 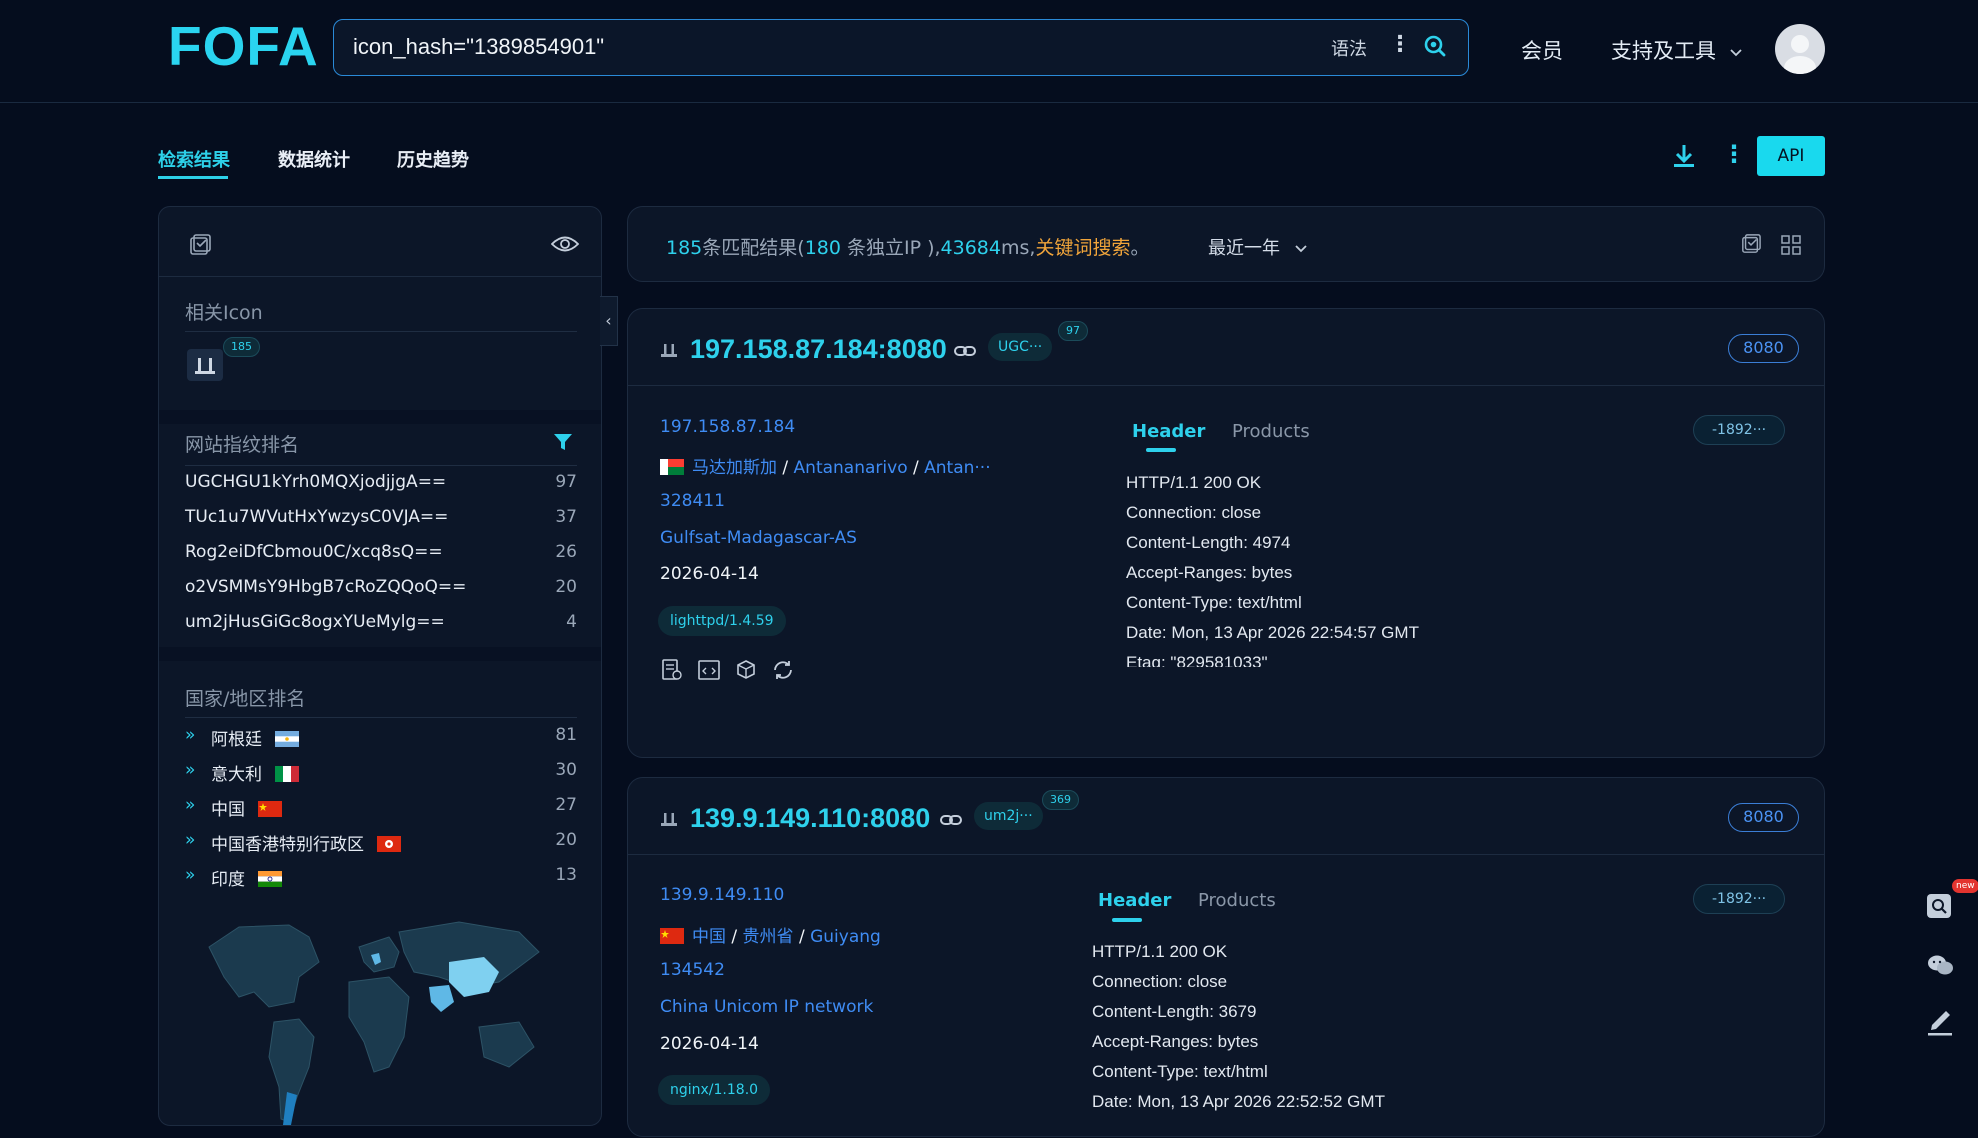 What do you see at coordinates (901, 47) in the screenshot?
I see `search-box: icon_hash="1389854901" 语法 ⋮` at bounding box center [901, 47].